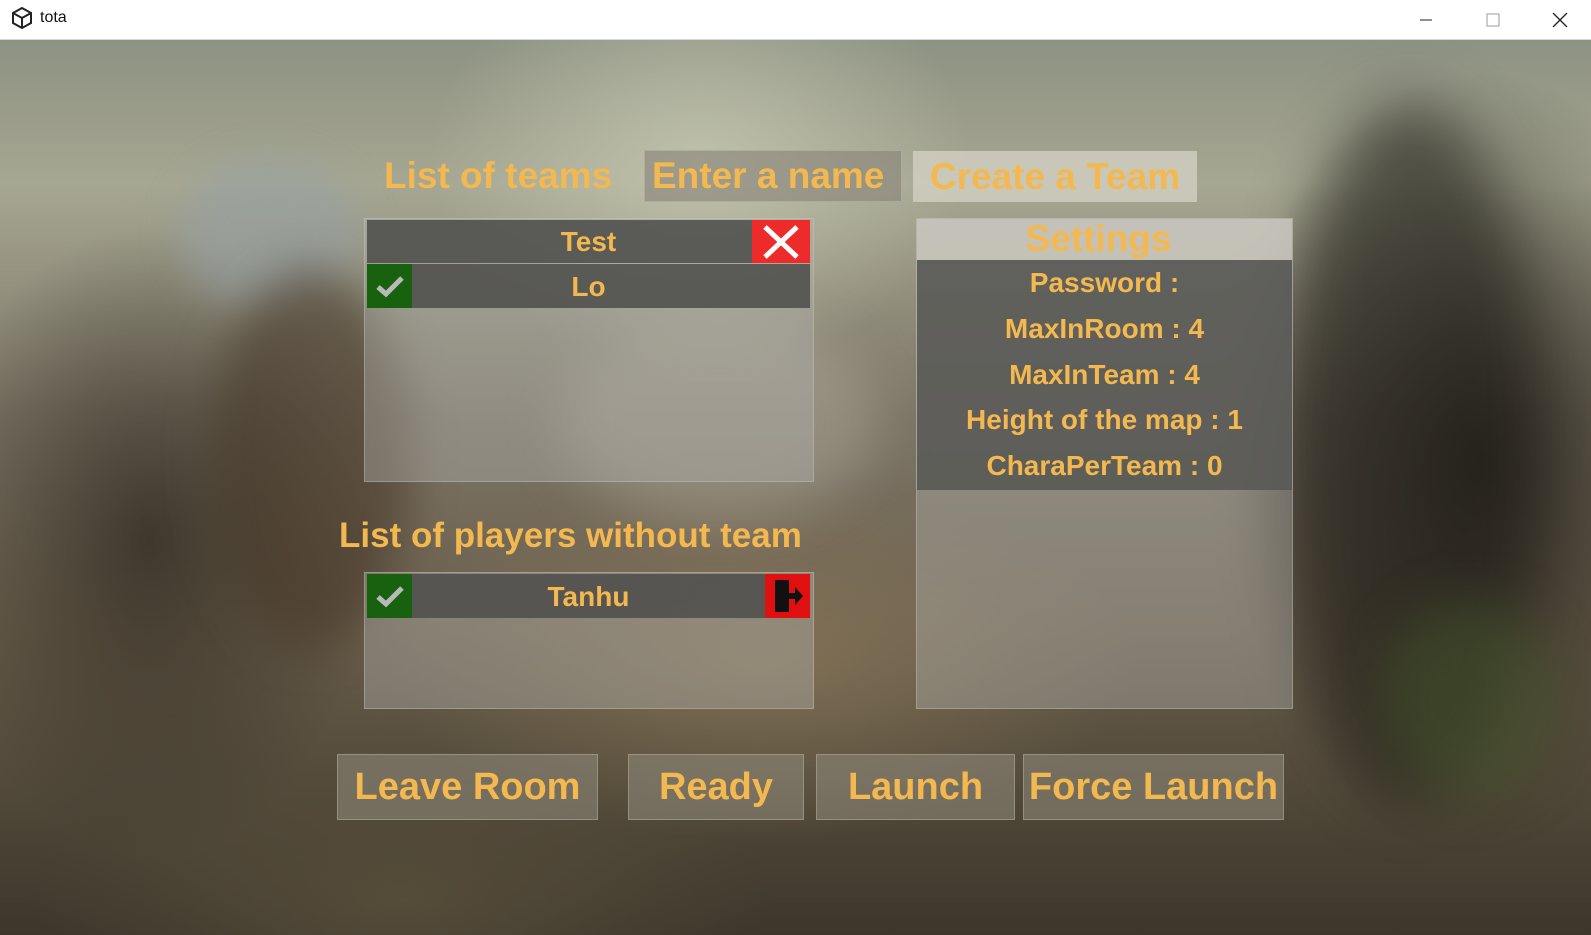 The height and width of the screenshot is (935, 1591). I want to click on unity-logo-icon, so click(22, 18).